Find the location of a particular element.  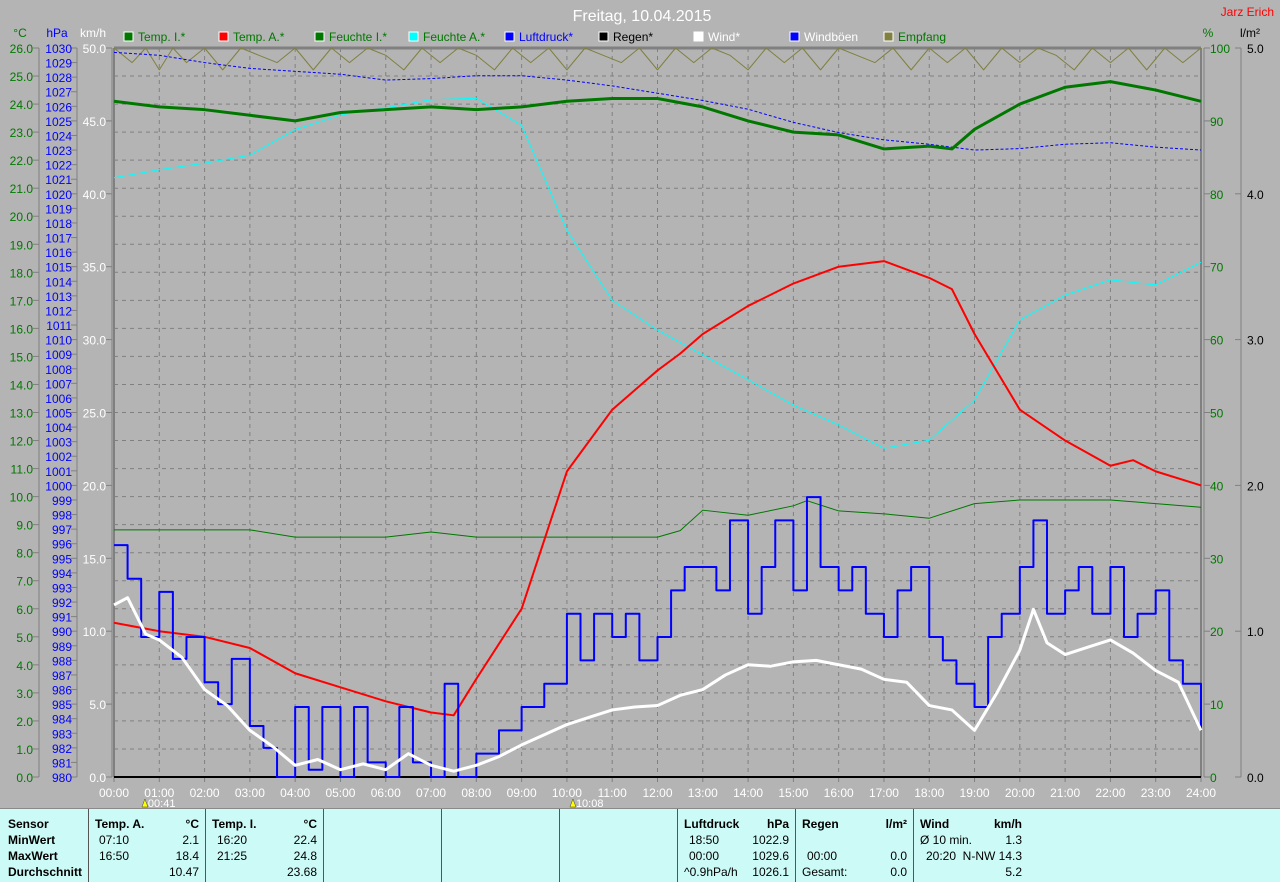

stats-sensor-column: Sensor MinWert MaxWert Durchschnitt is located at coordinates (44, 845).